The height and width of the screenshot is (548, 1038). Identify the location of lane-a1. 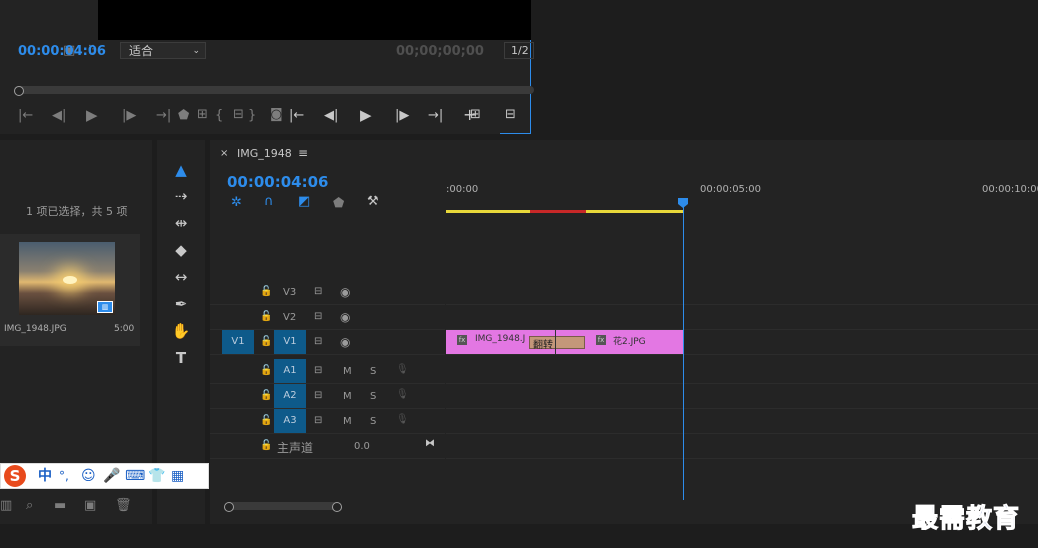
(742, 371).